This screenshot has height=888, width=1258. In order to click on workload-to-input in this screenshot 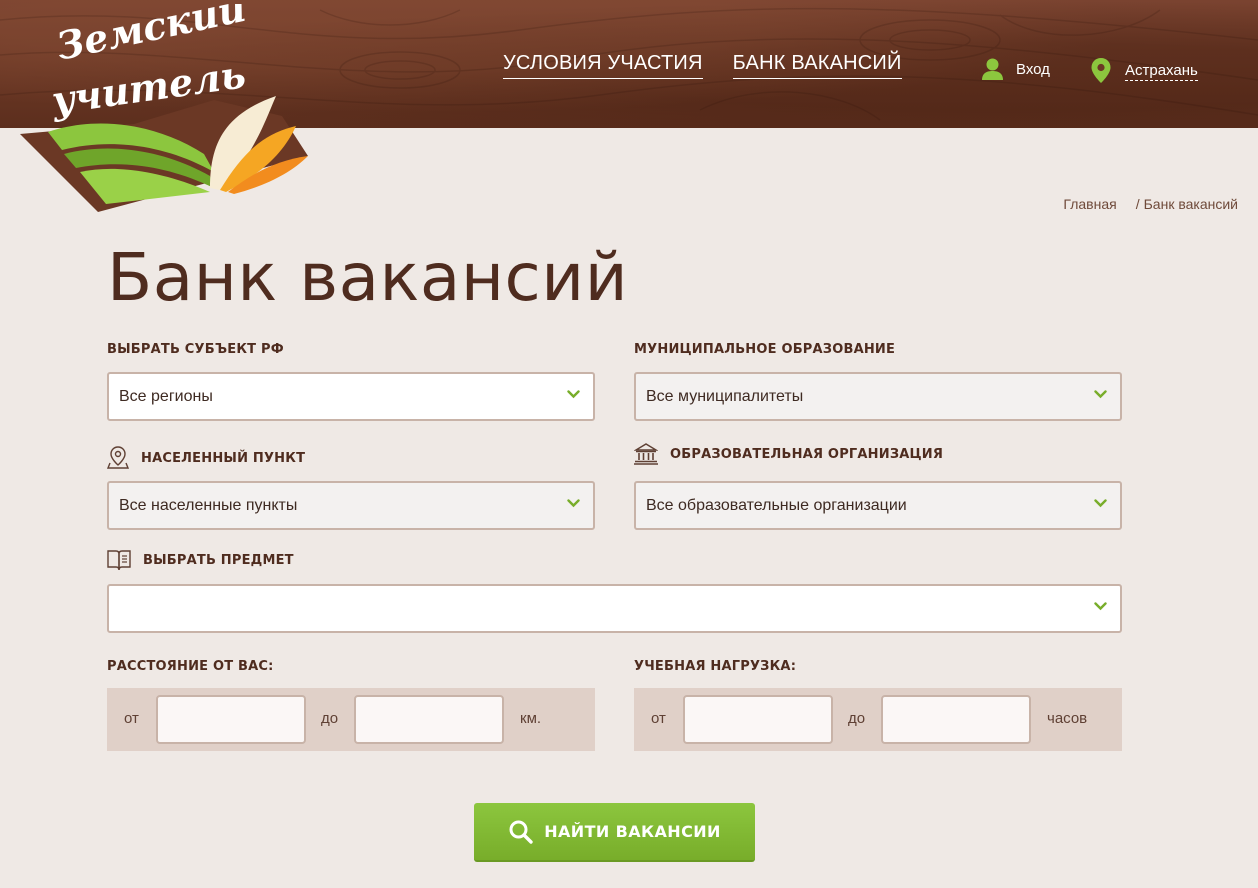, I will do `click(956, 719)`.